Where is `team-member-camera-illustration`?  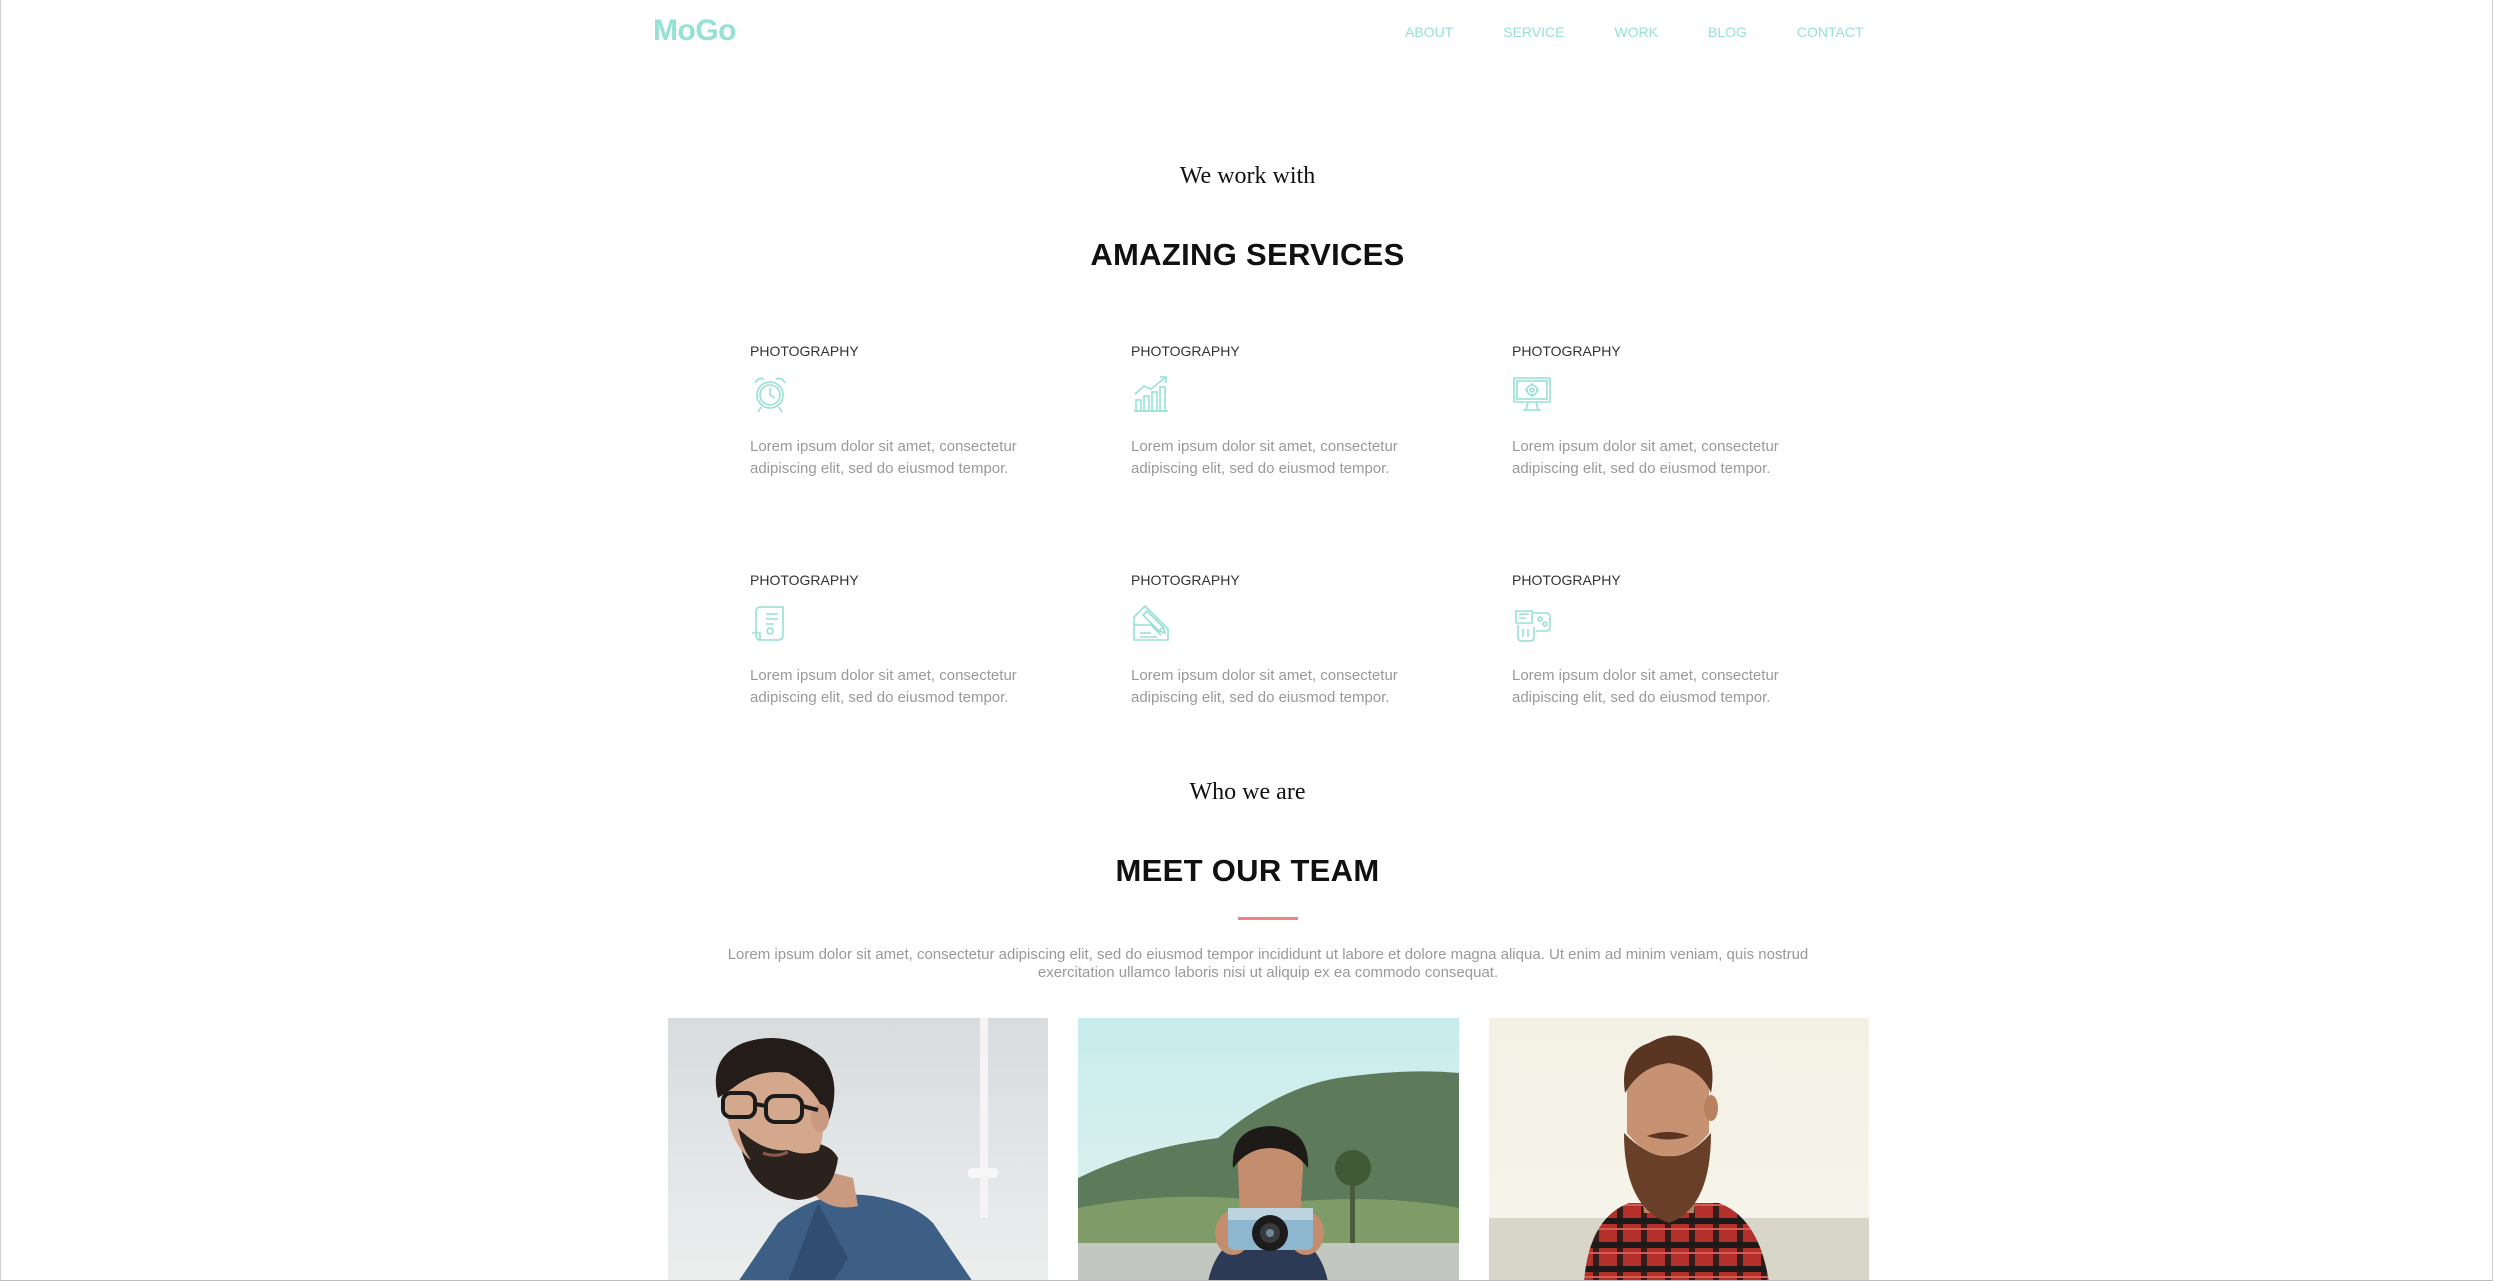
team-member-camera-illustration is located at coordinates (1268, 1149).